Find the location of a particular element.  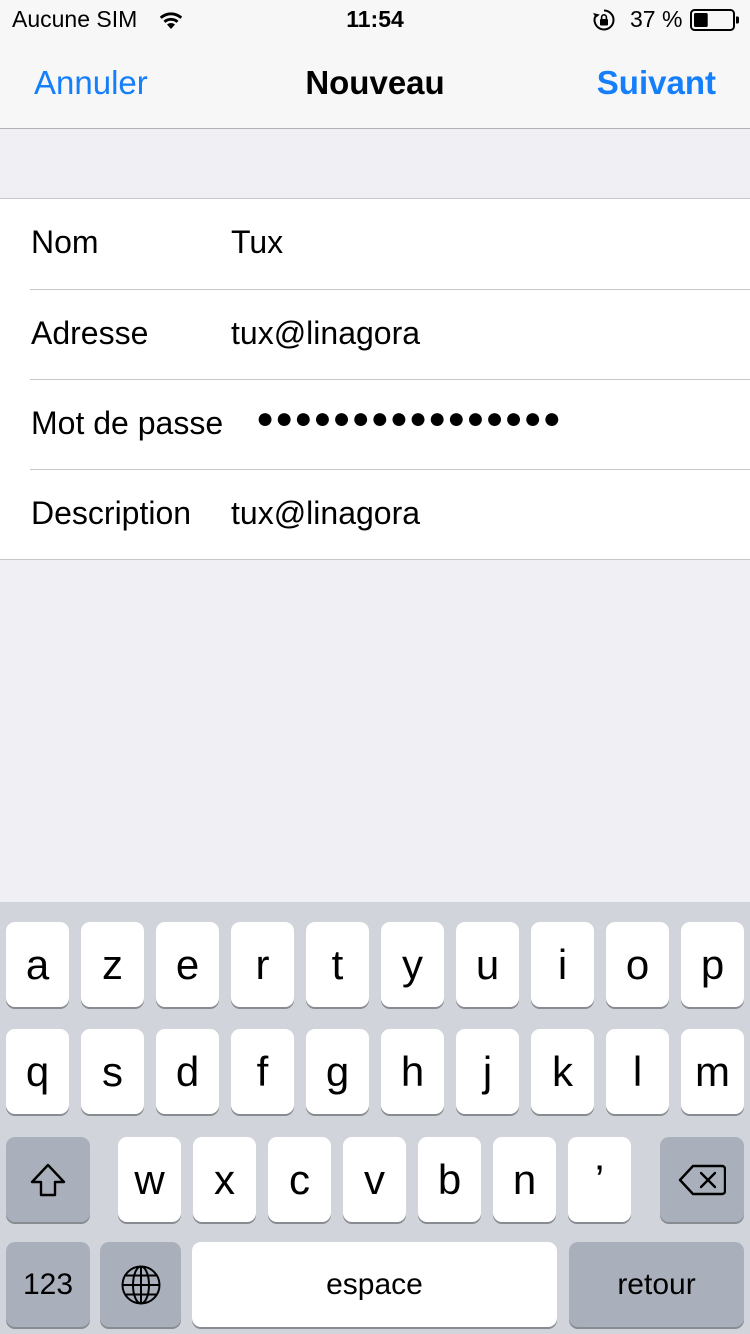

backspace-key is located at coordinates (702, 1179).